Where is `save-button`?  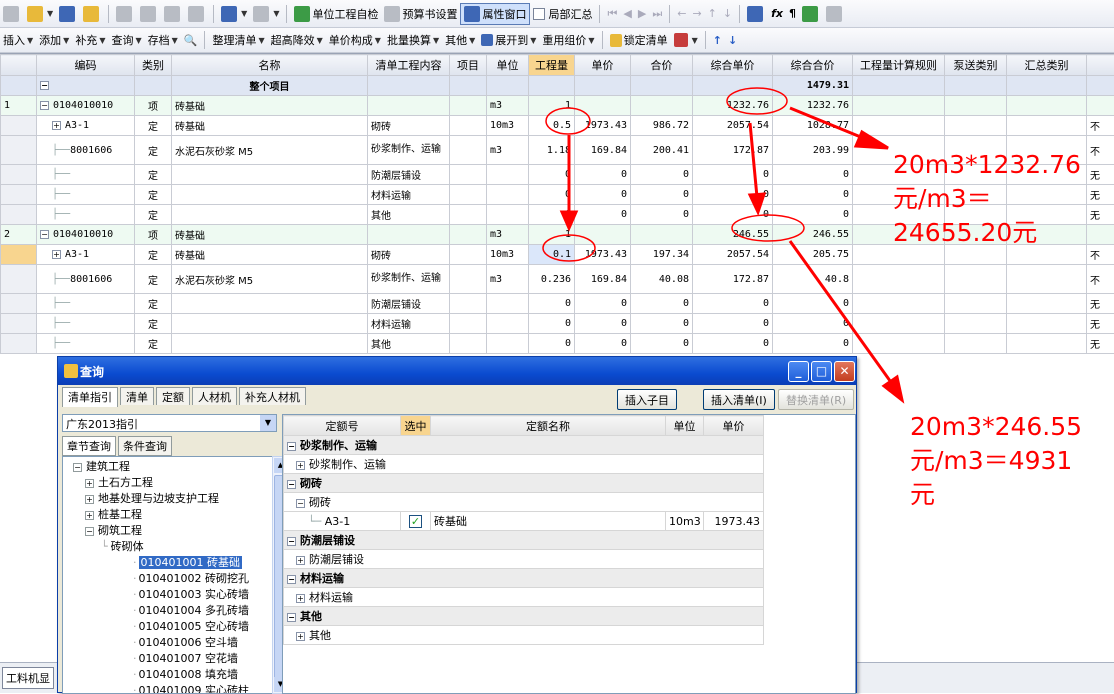 save-button is located at coordinates (68, 14).